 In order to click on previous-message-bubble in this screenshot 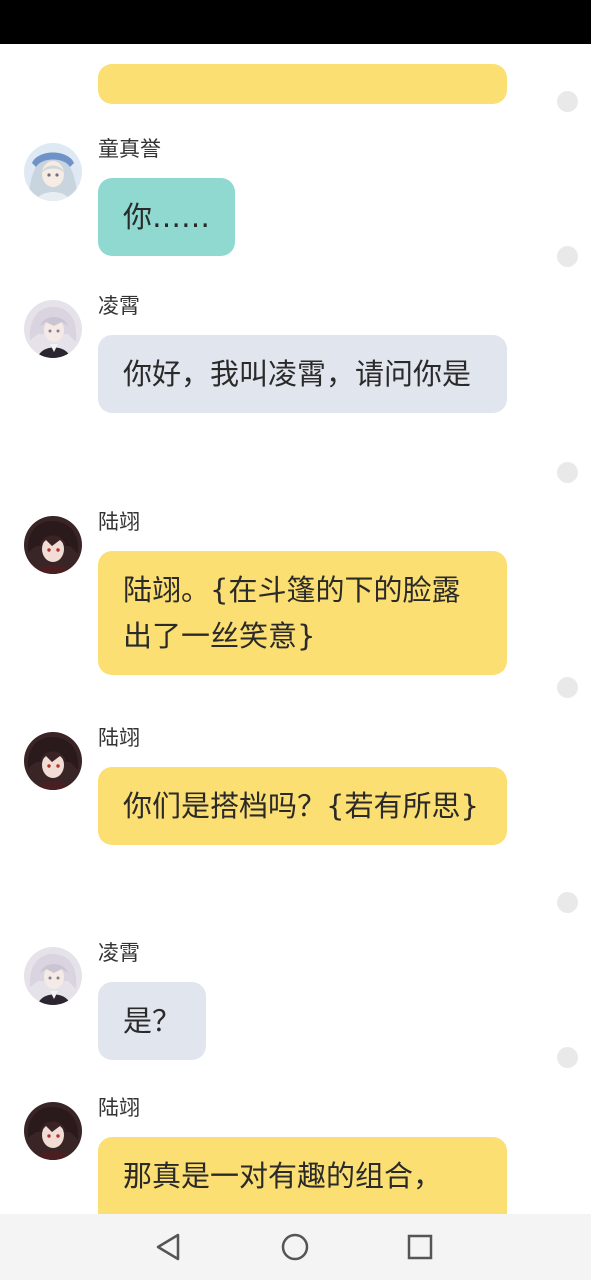, I will do `click(302, 84)`.